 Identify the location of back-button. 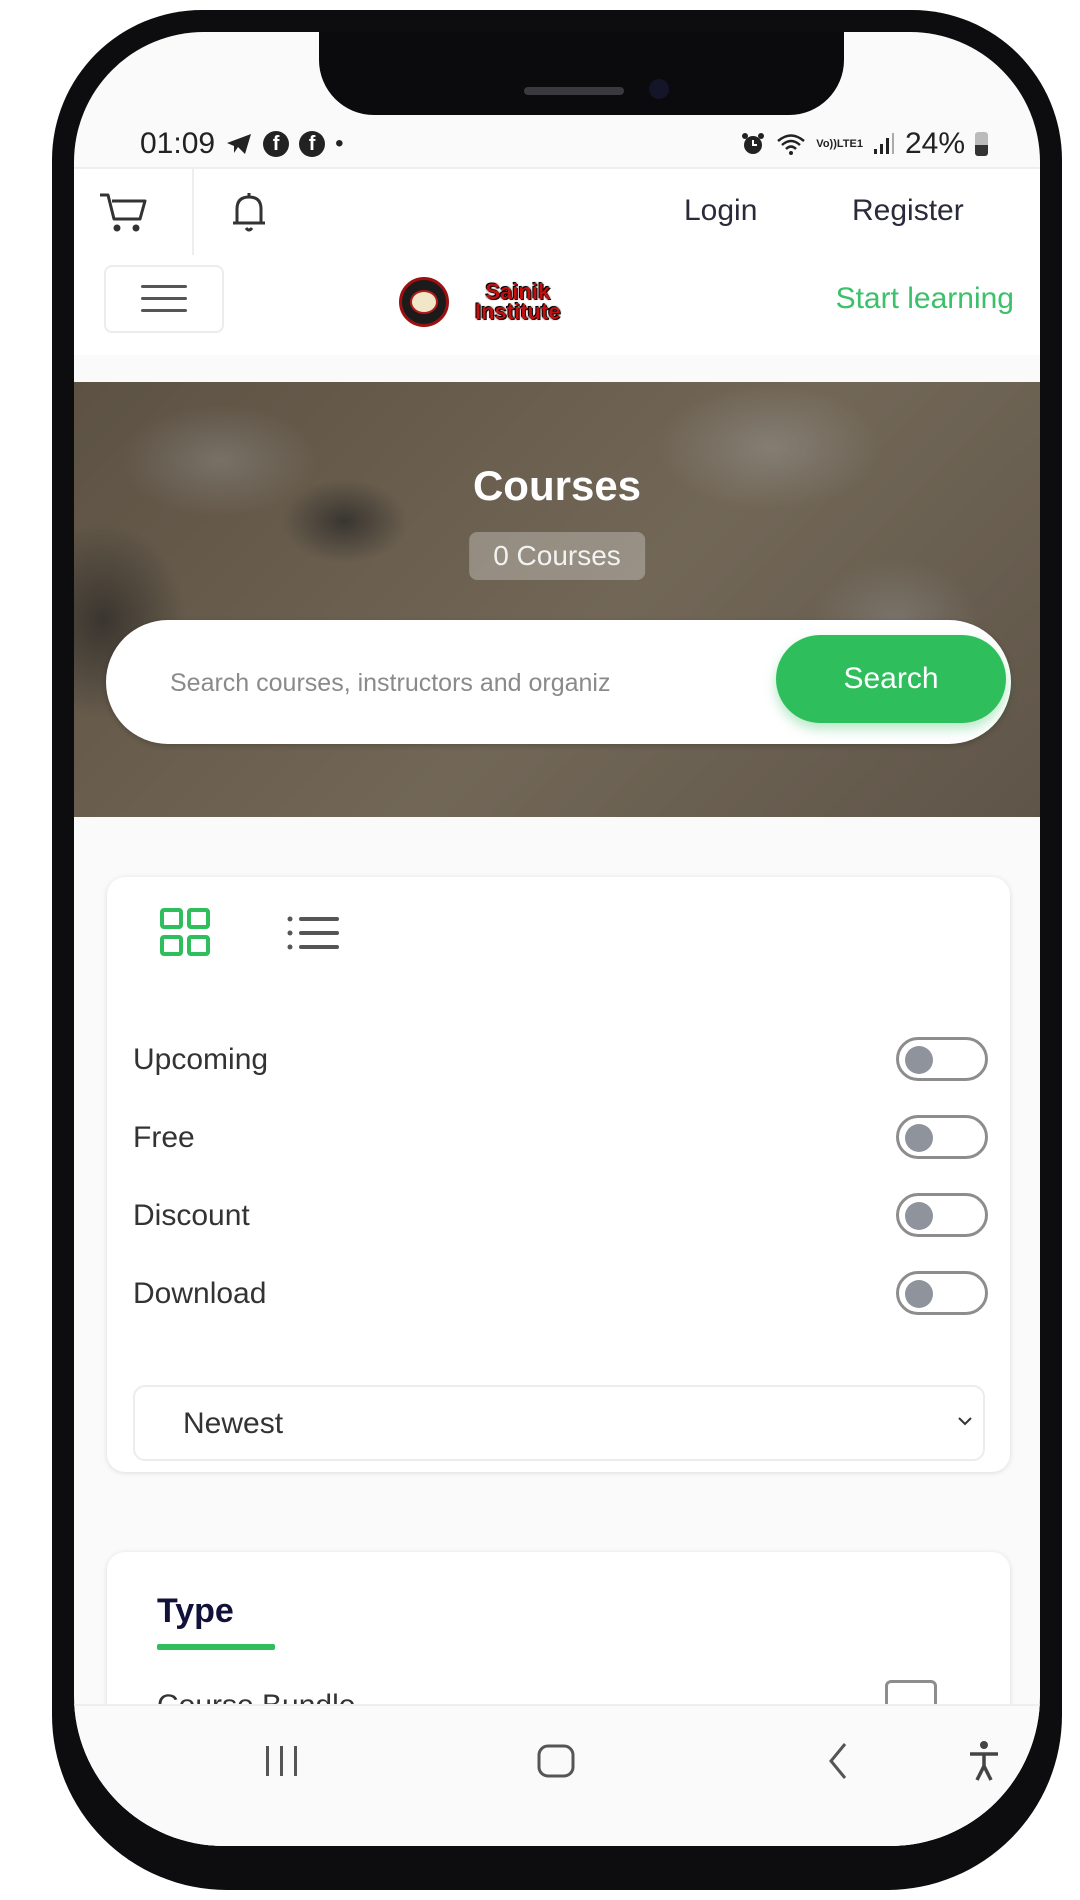
(839, 1761).